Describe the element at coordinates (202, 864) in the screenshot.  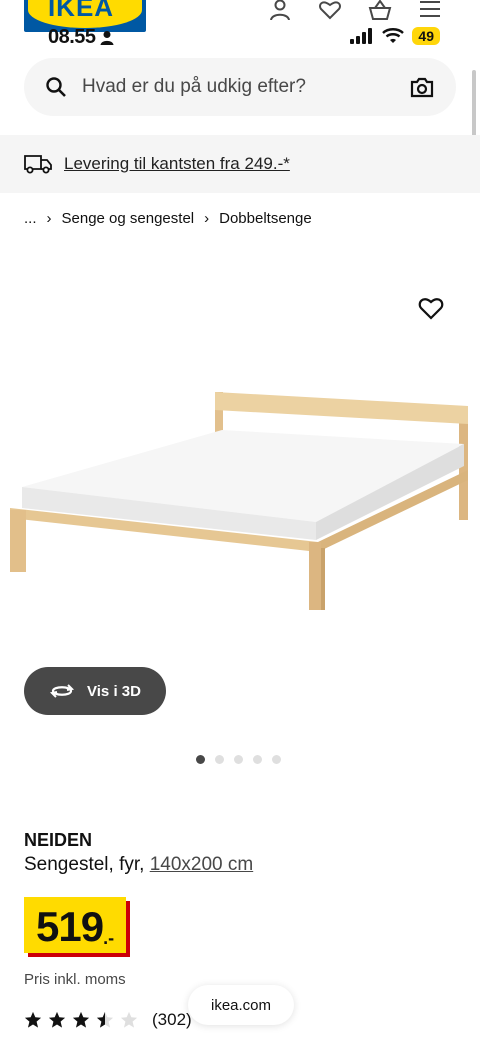
I see `product-size-link: 140x200 cm` at that location.